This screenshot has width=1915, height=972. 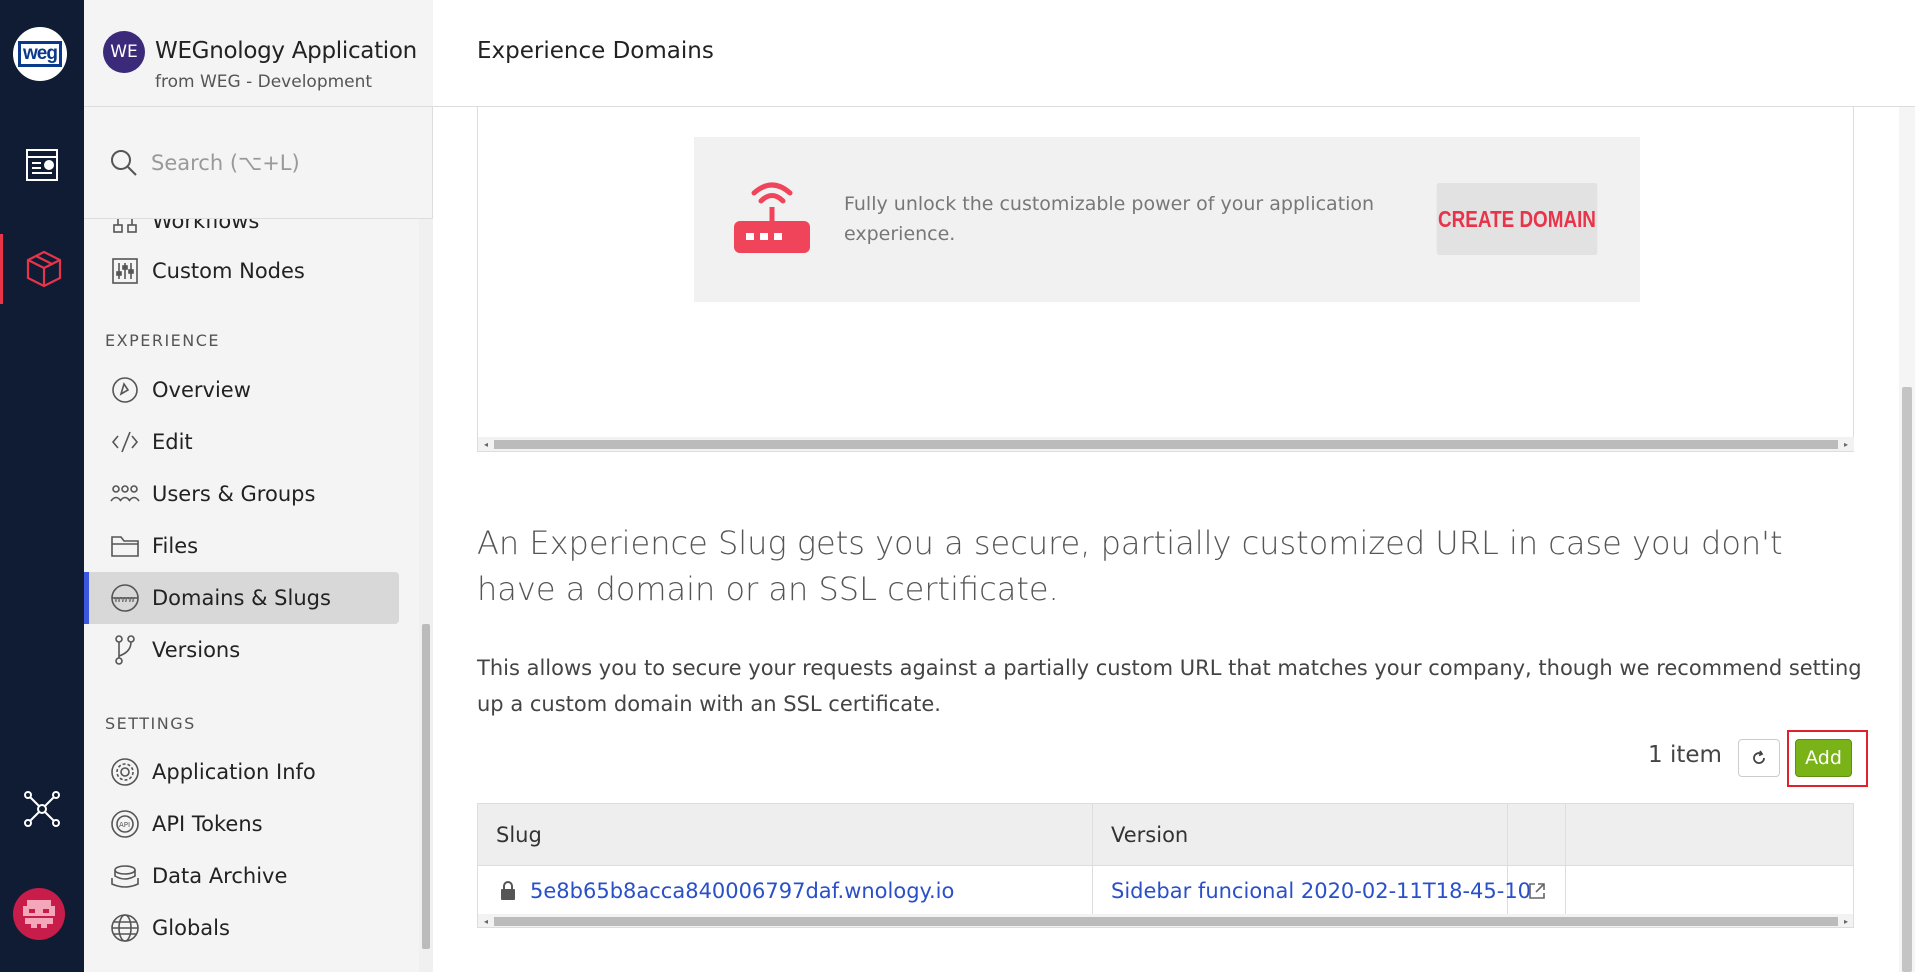 I want to click on app-avatar: WE, so click(x=124, y=52).